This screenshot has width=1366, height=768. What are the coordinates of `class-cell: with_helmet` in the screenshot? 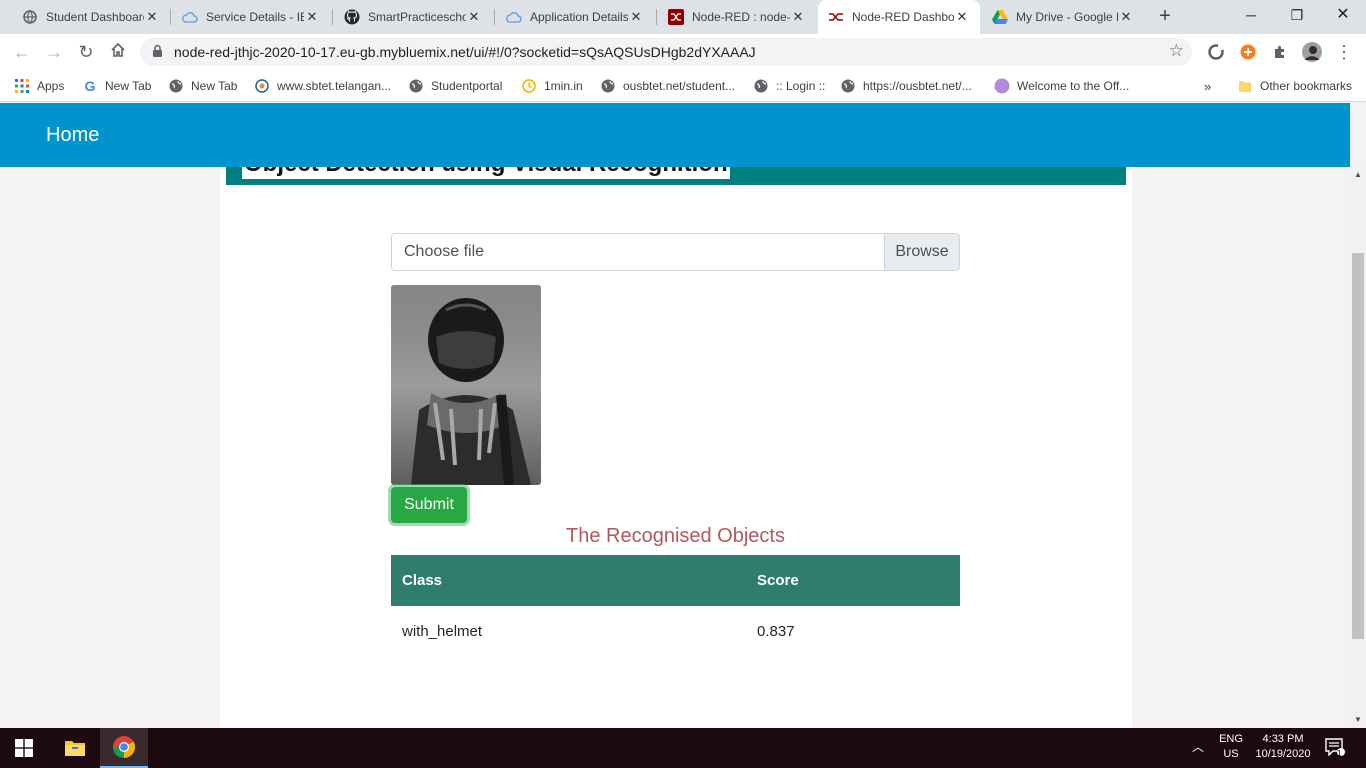 It's located at (442, 631).